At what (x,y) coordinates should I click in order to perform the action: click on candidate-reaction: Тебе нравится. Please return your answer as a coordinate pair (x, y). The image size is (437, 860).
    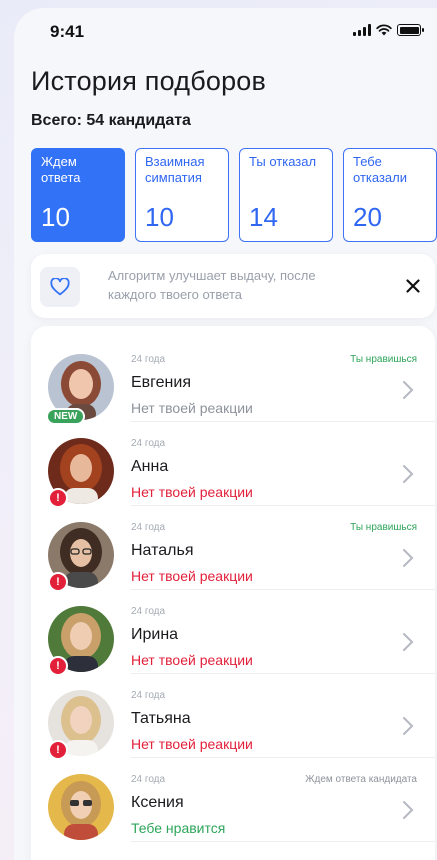
    Looking at the image, I should click on (178, 828).